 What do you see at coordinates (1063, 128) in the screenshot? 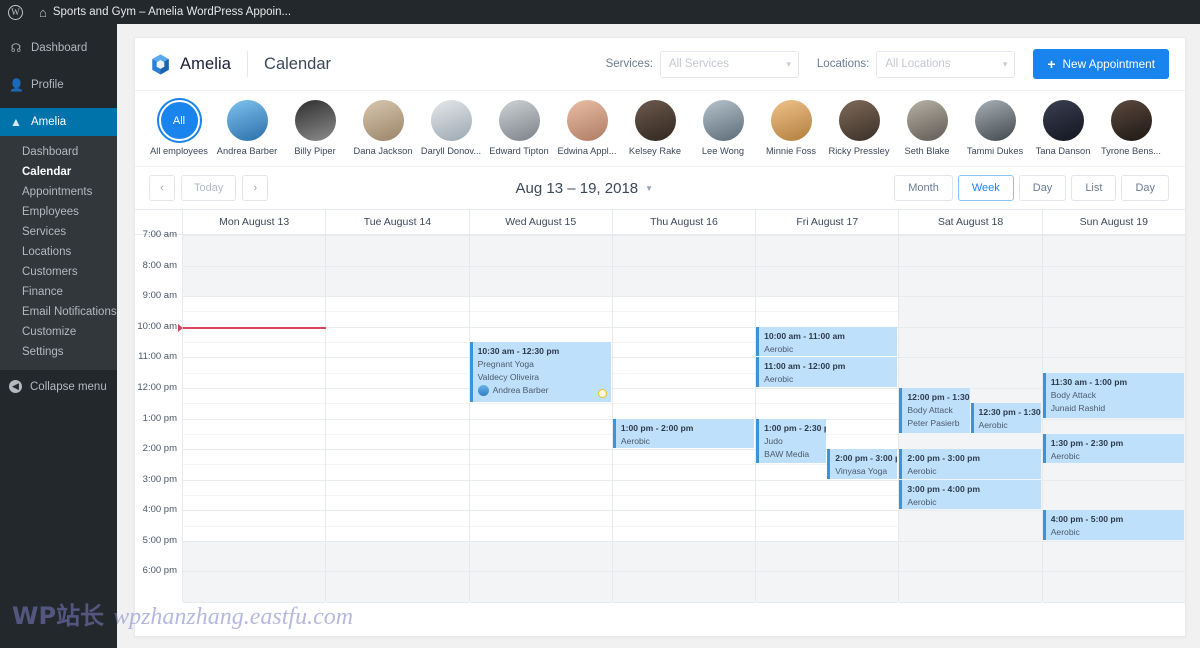
I see `employee-filter-tana-danson: Tana Danson` at bounding box center [1063, 128].